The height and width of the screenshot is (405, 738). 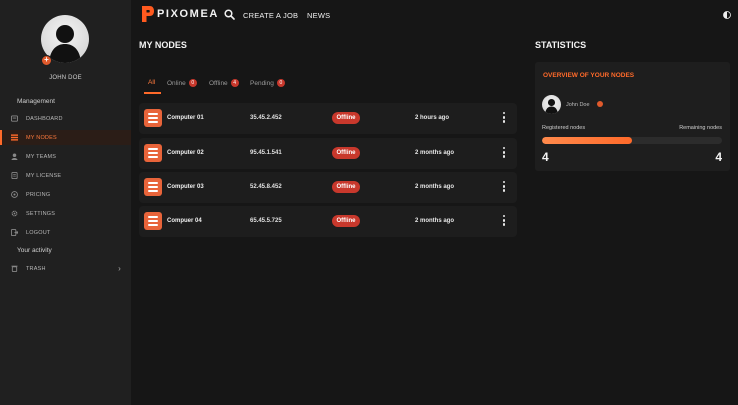 What do you see at coordinates (14, 156) in the screenshot?
I see `team-icon` at bounding box center [14, 156].